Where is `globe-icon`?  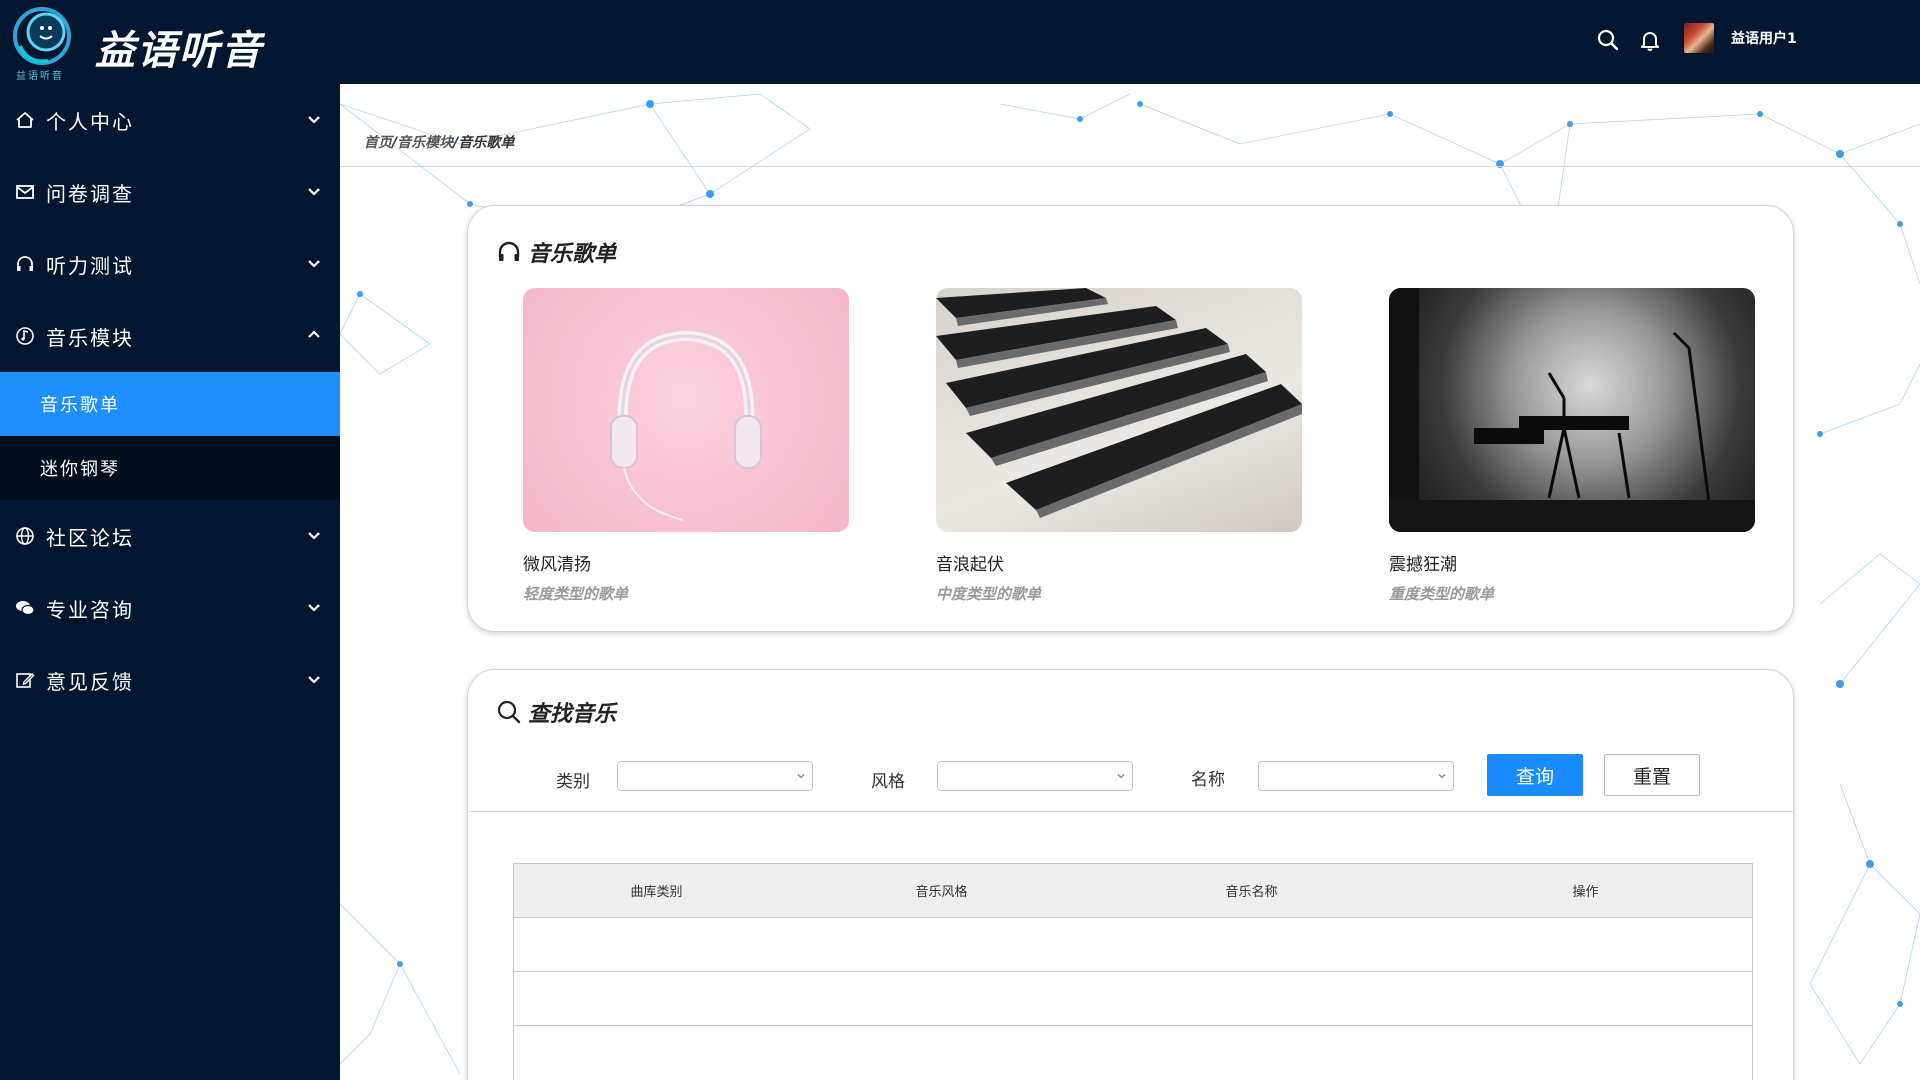
globe-icon is located at coordinates (25, 536).